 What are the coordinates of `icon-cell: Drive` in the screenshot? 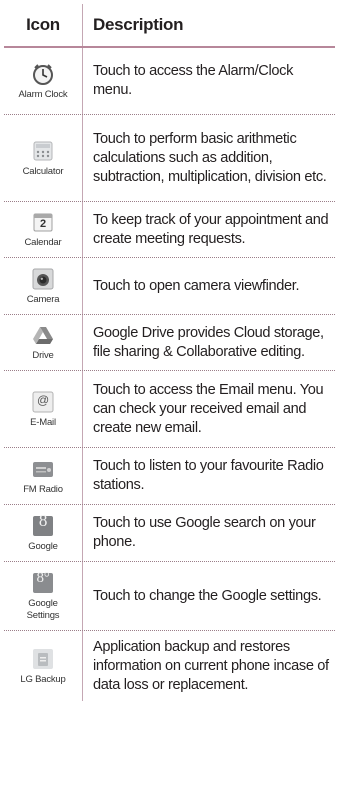 It's located at (43, 342).